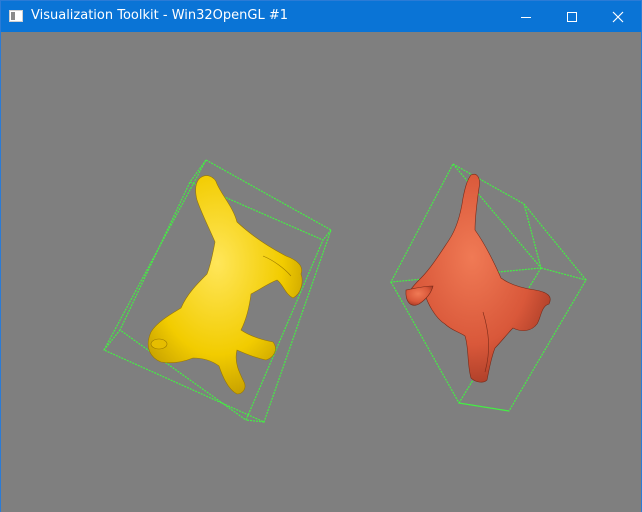 This screenshot has width=642, height=512. Describe the element at coordinates (159, 15) in the screenshot. I see `window-title: Visualization Toolkit - Win32OpenGL #1` at that location.